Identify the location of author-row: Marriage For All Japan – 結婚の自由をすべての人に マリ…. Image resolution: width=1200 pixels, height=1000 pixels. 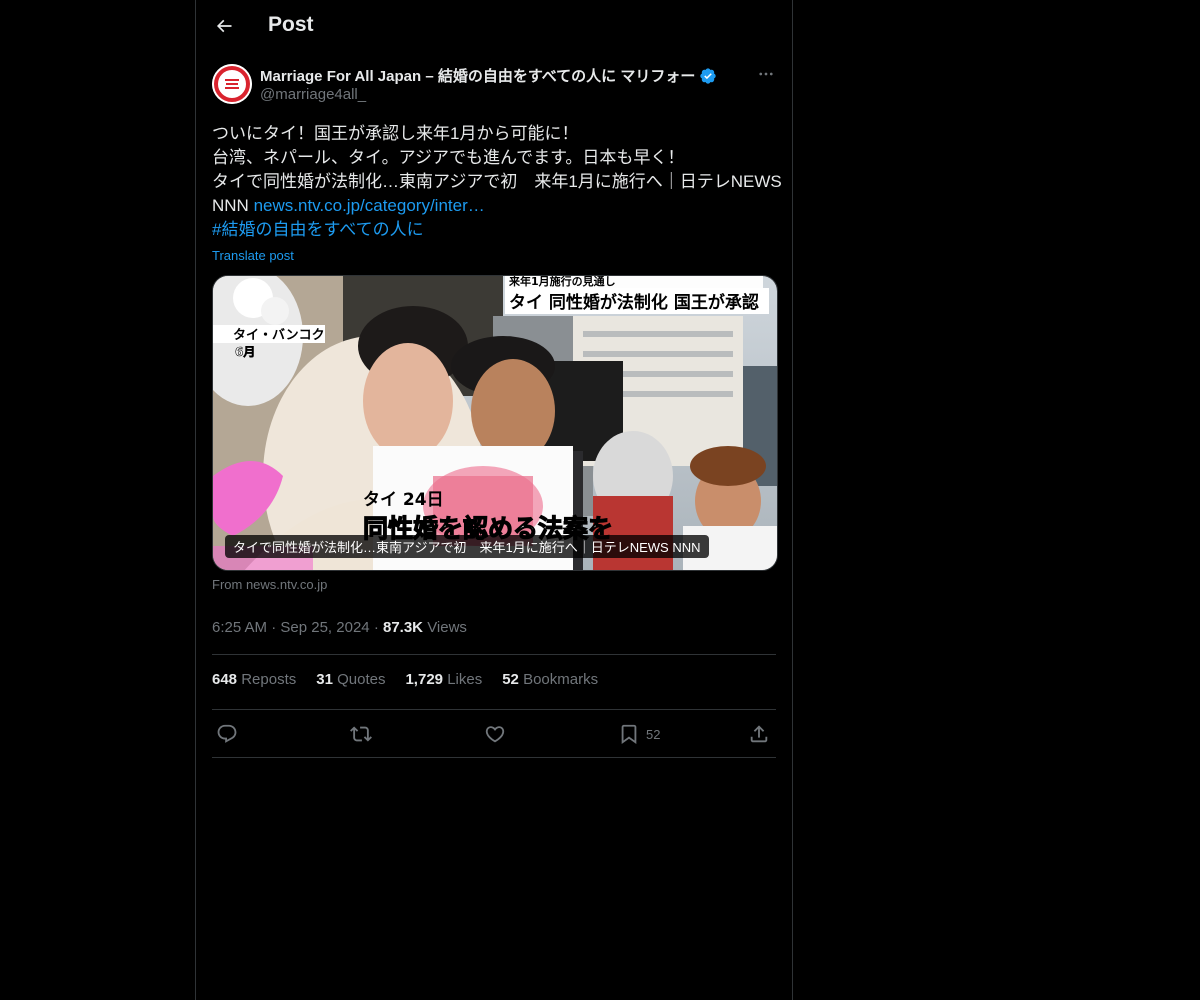
(494, 82).